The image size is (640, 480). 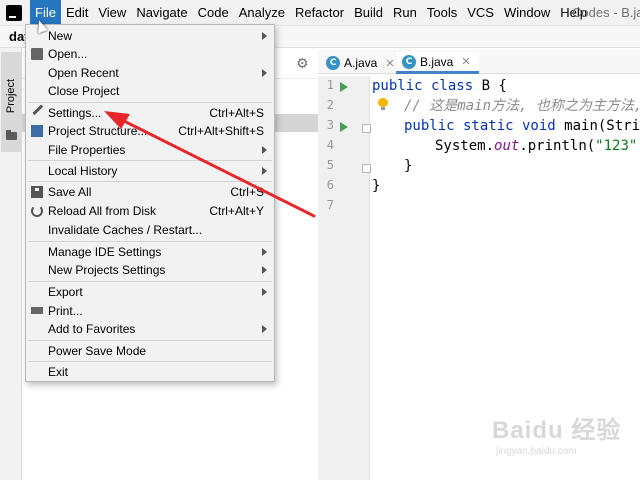 I want to click on menu-run: Run, so click(x=405, y=13).